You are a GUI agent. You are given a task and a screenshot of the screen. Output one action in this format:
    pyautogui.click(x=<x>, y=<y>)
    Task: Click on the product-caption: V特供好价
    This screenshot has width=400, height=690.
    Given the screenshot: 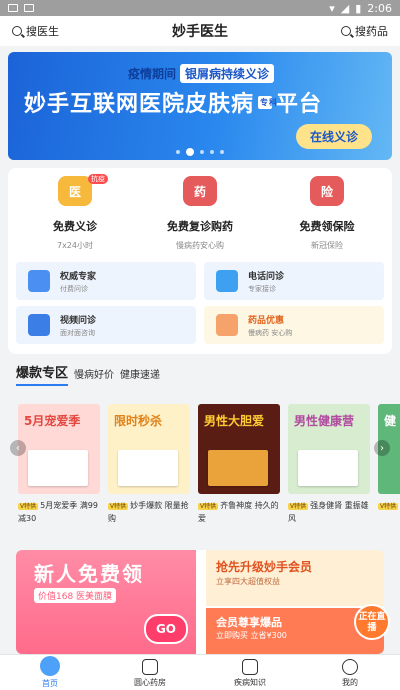 What is the action you would take?
    pyautogui.click(x=389, y=512)
    